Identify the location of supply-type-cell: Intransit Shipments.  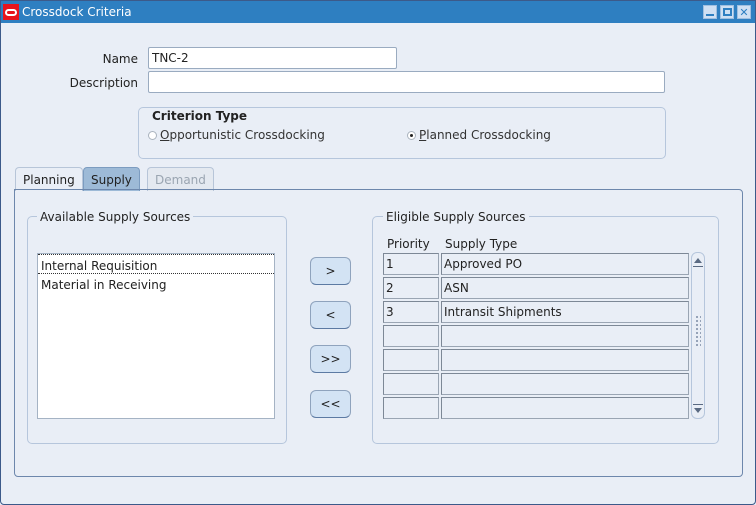
(565, 312).